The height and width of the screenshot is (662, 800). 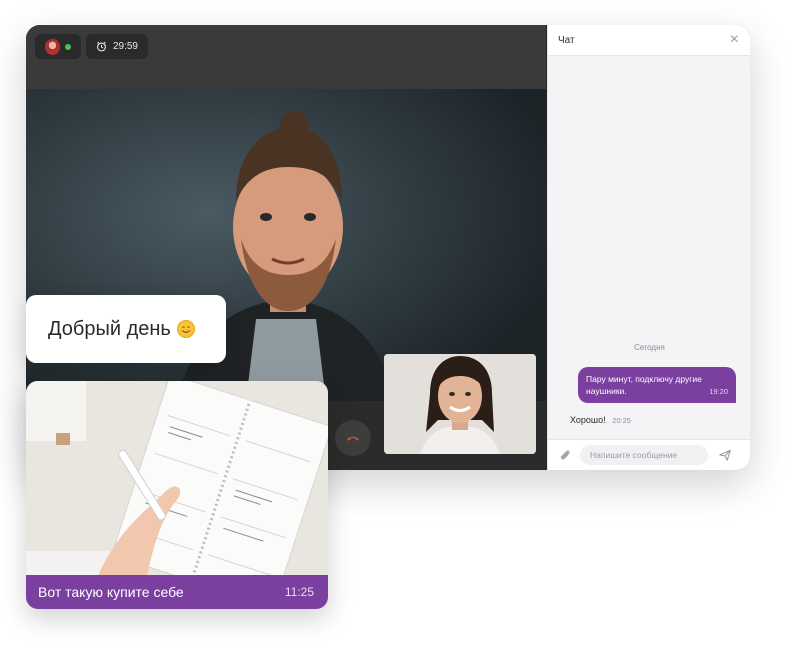 I want to click on self-participant-image, so click(x=460, y=404).